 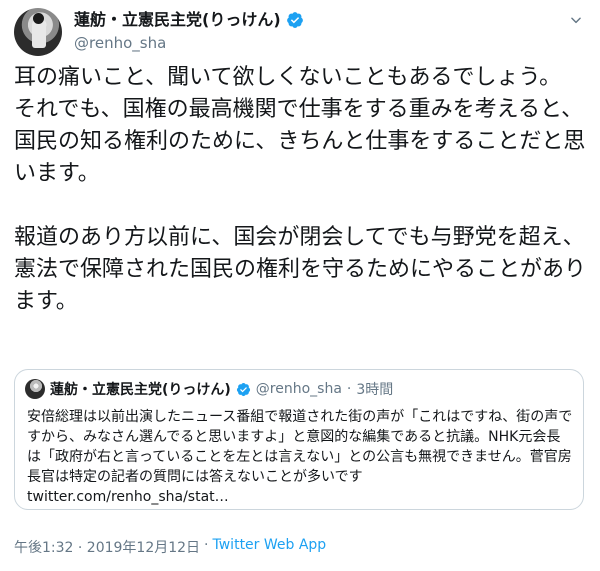 What do you see at coordinates (298, 389) in the screenshot?
I see `quoted-handle: @renho_sha` at bounding box center [298, 389].